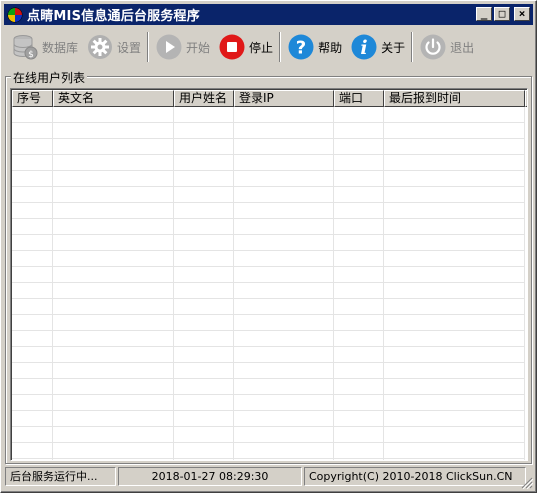 The width and height of the screenshot is (537, 493). I want to click on column-header-filler, so click(526, 98).